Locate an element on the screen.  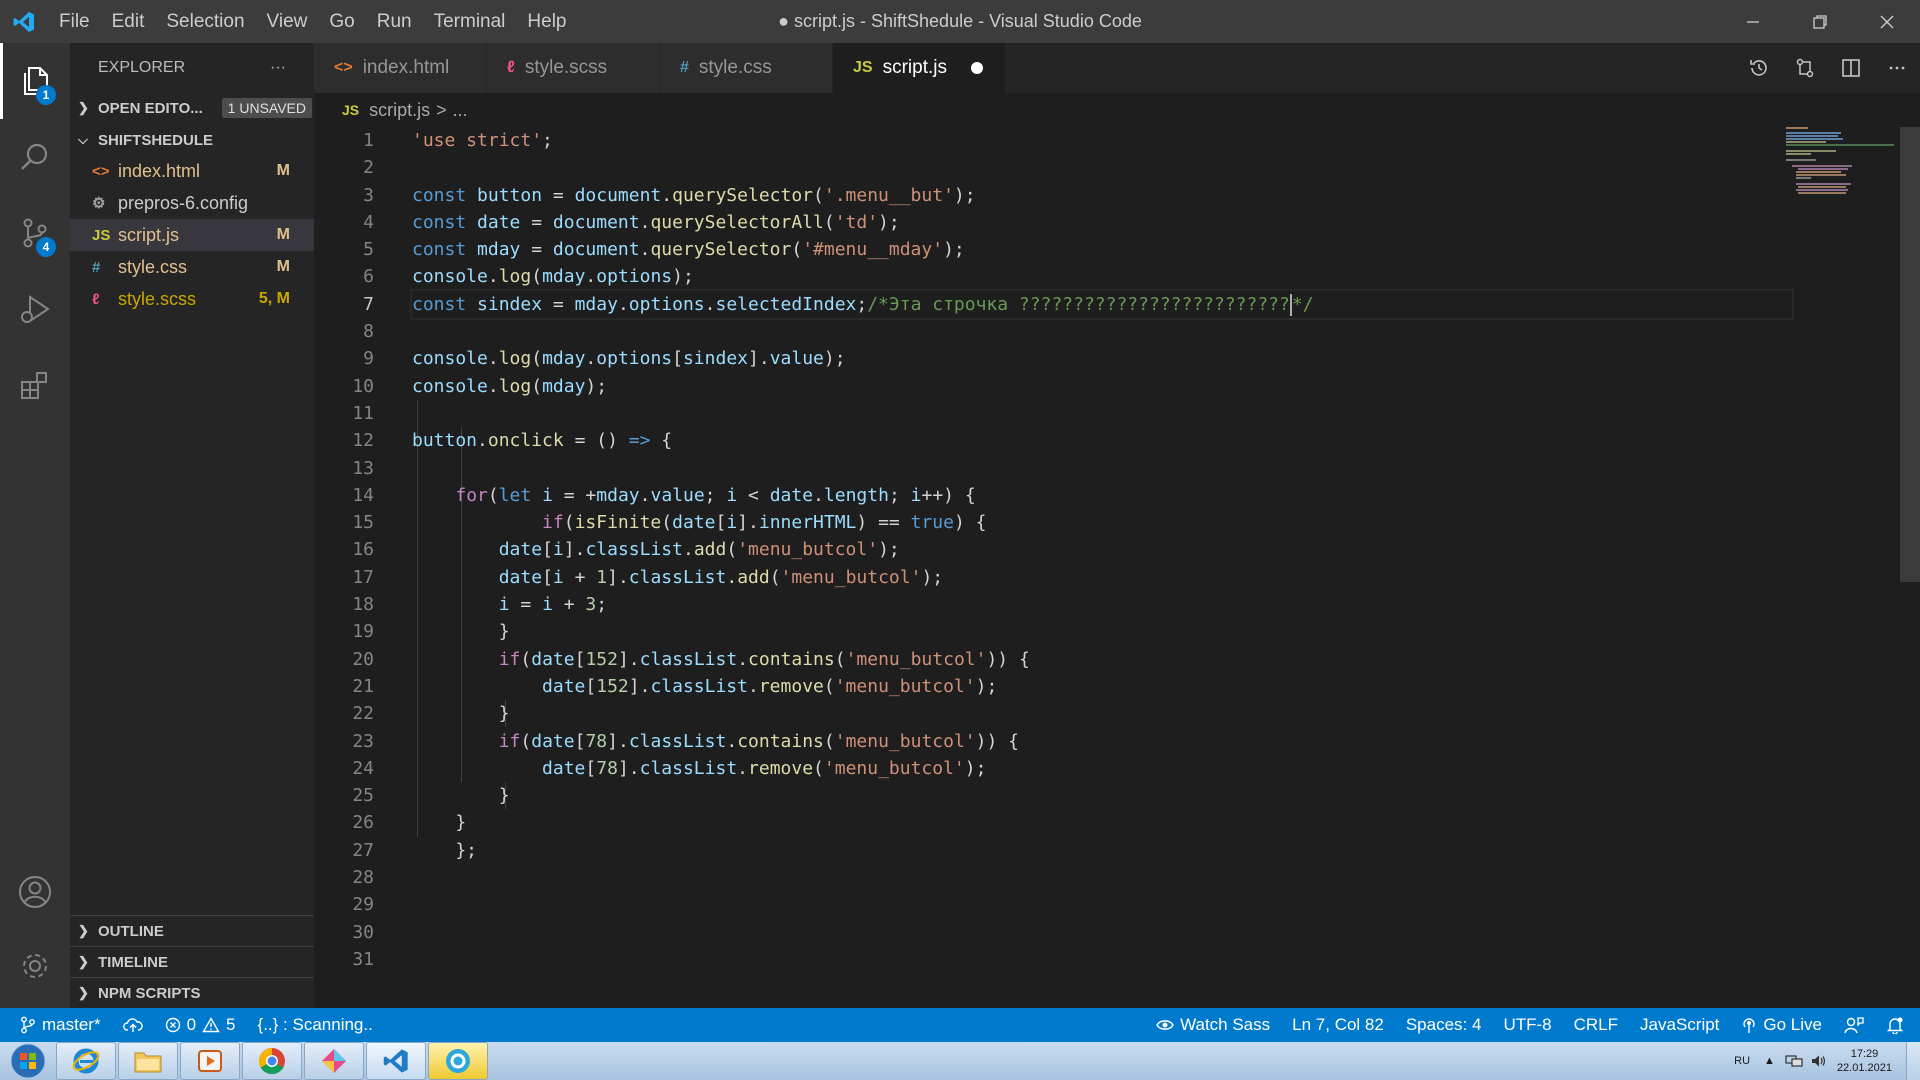
tab-index-html: <> index.html is located at coordinates (400, 68).